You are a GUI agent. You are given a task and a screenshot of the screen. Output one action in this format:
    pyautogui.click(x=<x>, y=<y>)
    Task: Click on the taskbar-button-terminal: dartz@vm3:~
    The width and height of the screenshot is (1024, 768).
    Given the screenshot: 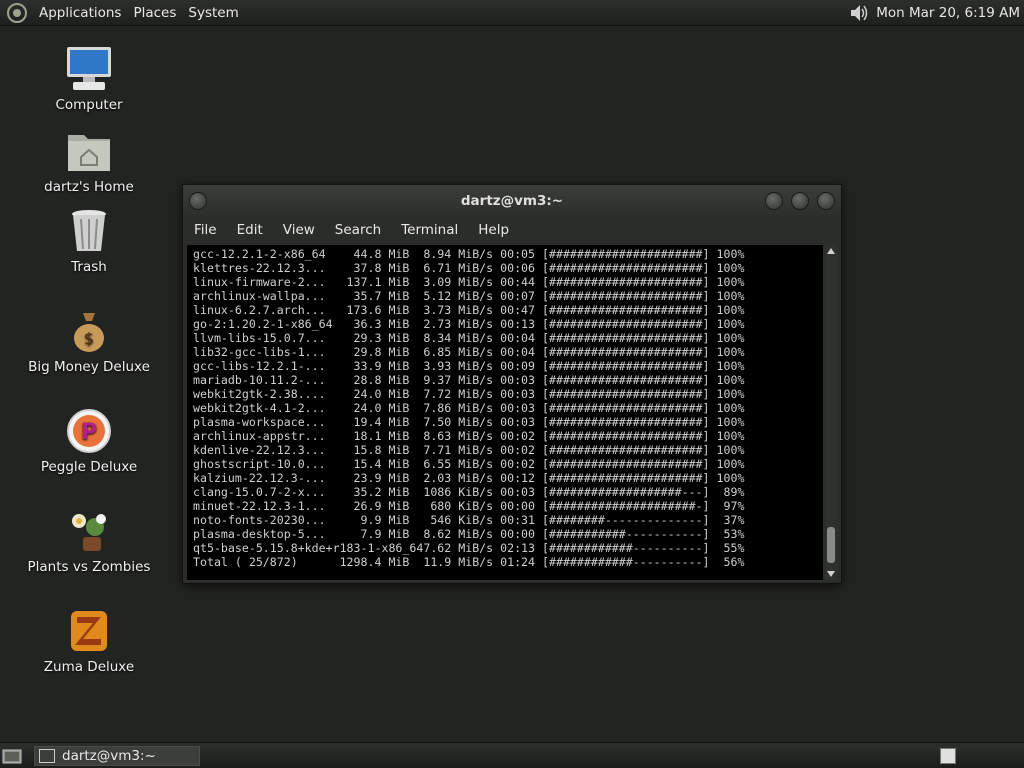 What is the action you would take?
    pyautogui.click(x=117, y=755)
    